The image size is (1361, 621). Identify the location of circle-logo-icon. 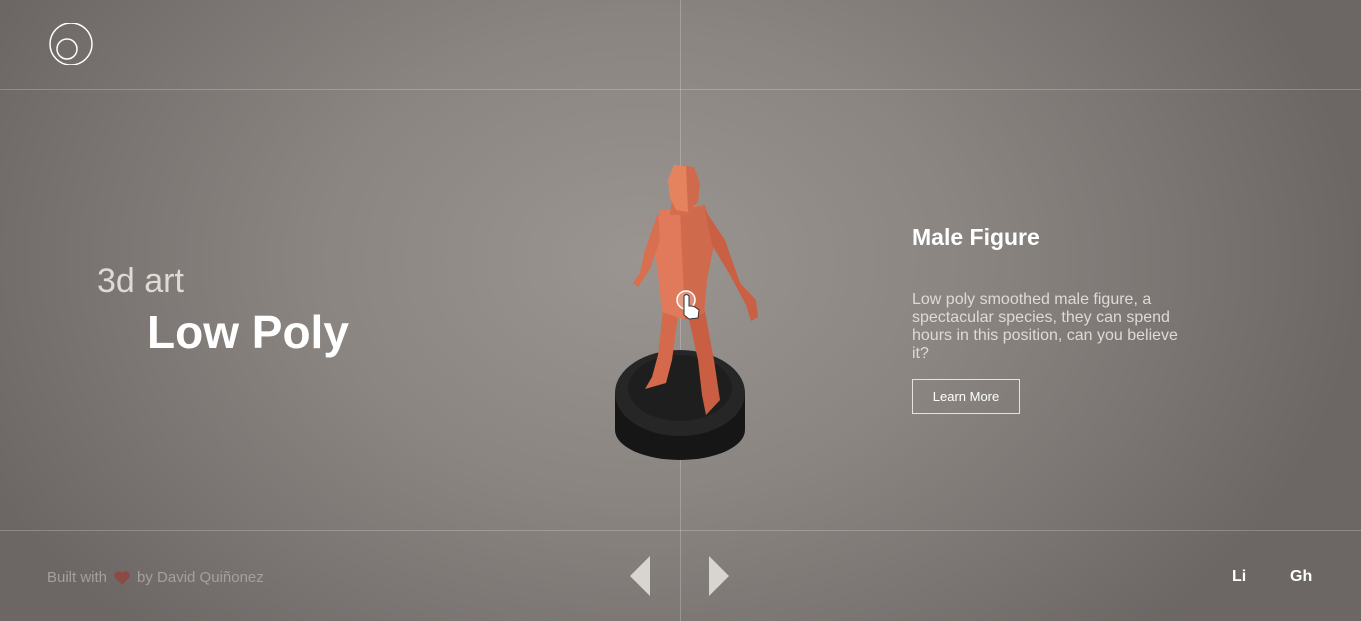
(71, 44).